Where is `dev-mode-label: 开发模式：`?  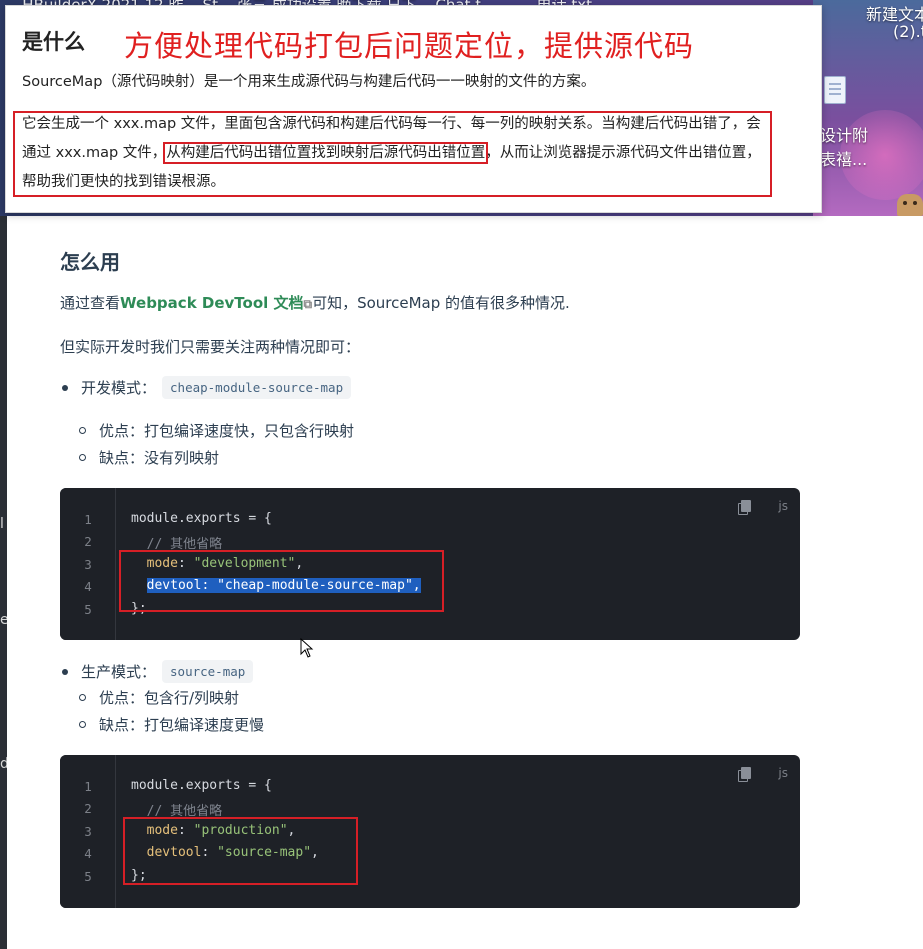
dev-mode-label: 开发模式： is located at coordinates (119, 388).